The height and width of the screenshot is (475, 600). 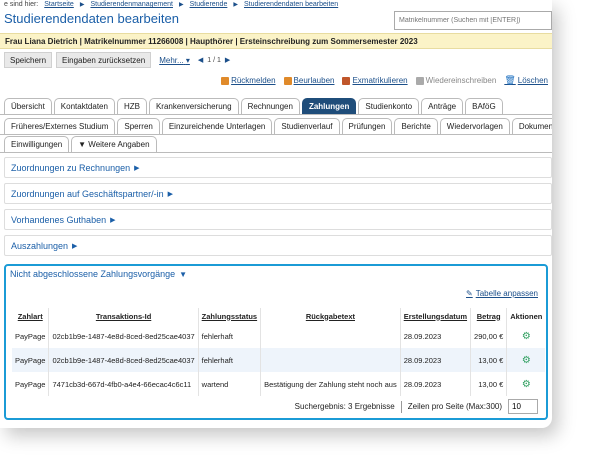 I want to click on section-auszahlungen: Auszahlungen ▶, so click(x=278, y=245).